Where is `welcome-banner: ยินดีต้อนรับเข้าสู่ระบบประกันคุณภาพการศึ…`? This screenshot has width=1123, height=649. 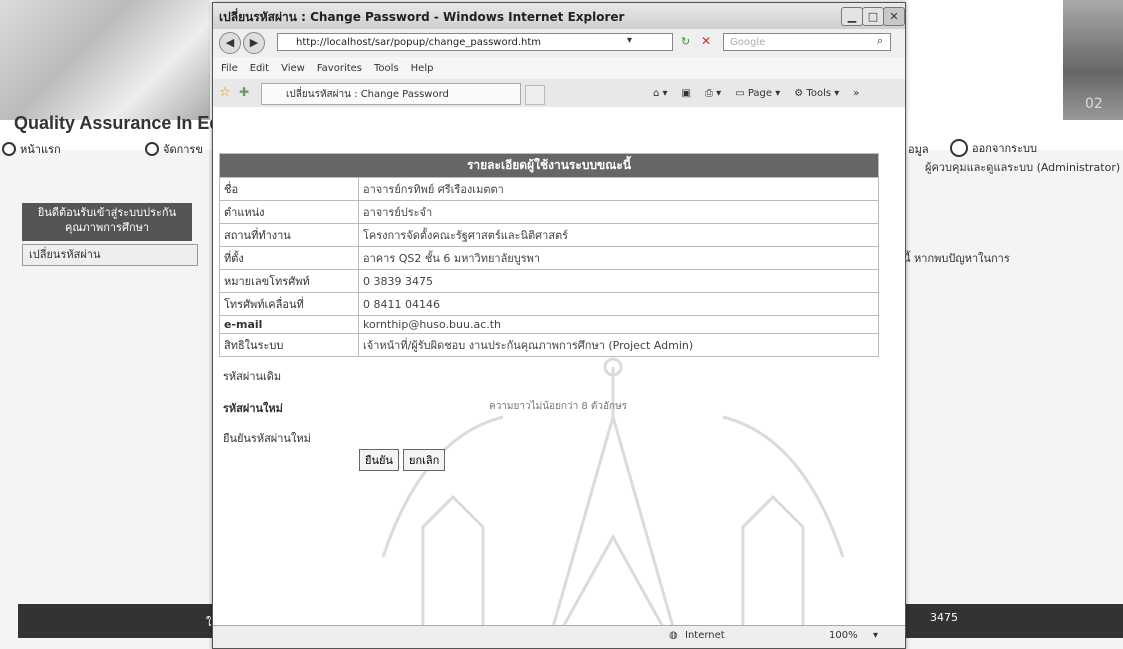
welcome-banner: ยินดีต้อนรับเข้าสู่ระบบประกันคุณภาพการศึ… is located at coordinates (107, 222).